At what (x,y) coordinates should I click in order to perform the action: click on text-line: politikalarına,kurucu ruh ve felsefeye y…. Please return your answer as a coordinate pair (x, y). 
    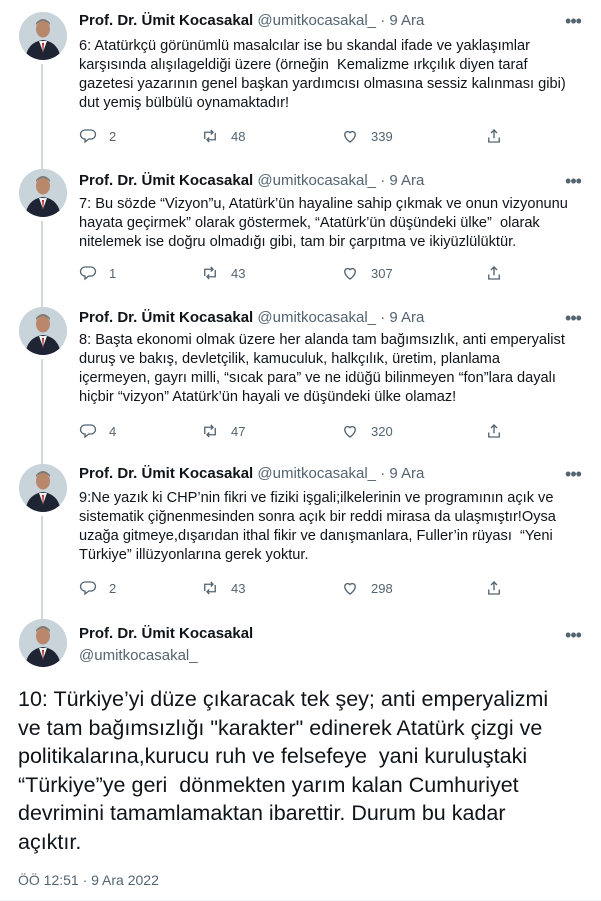
    Looking at the image, I should click on (273, 756).